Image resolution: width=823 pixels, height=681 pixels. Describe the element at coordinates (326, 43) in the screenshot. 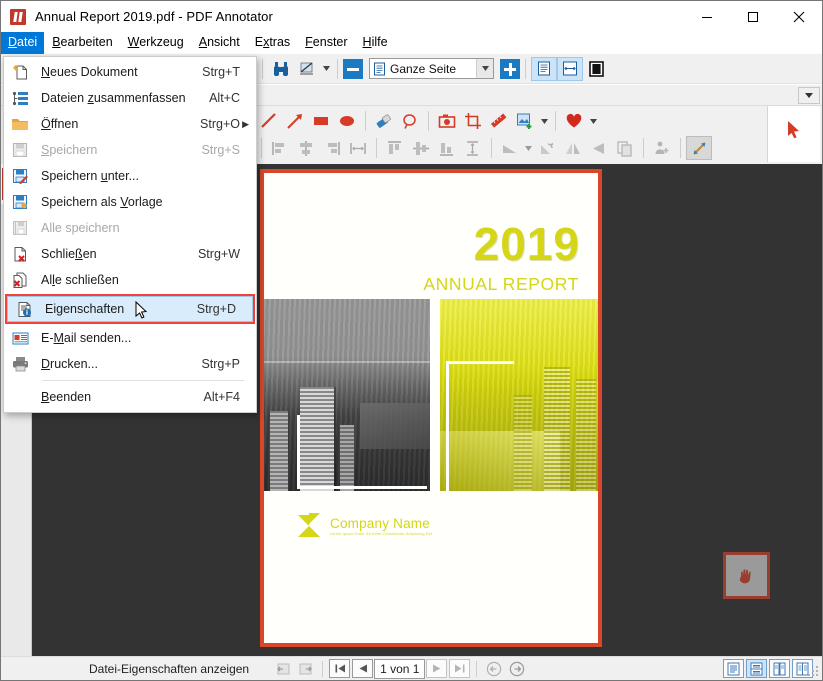

I see `menu-fenster: Fenster` at that location.